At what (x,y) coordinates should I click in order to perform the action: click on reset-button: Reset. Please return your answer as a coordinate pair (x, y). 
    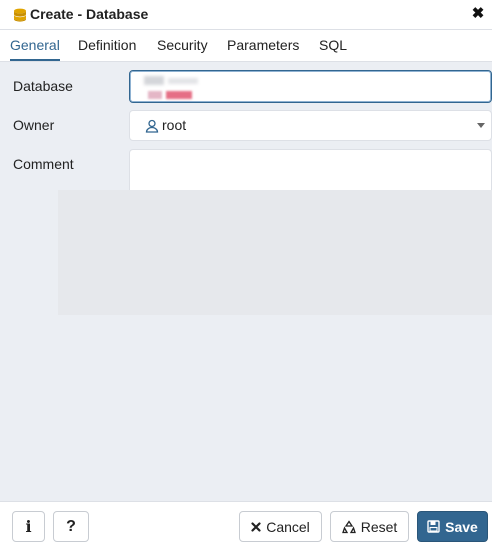
    Looking at the image, I should click on (369, 526).